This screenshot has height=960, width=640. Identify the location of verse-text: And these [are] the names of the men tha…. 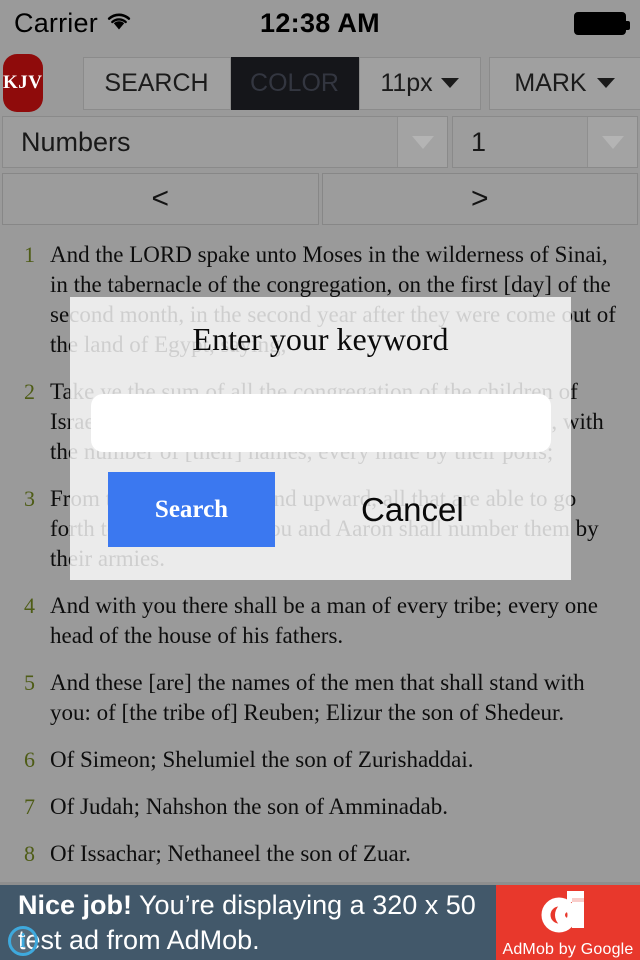
(317, 697).